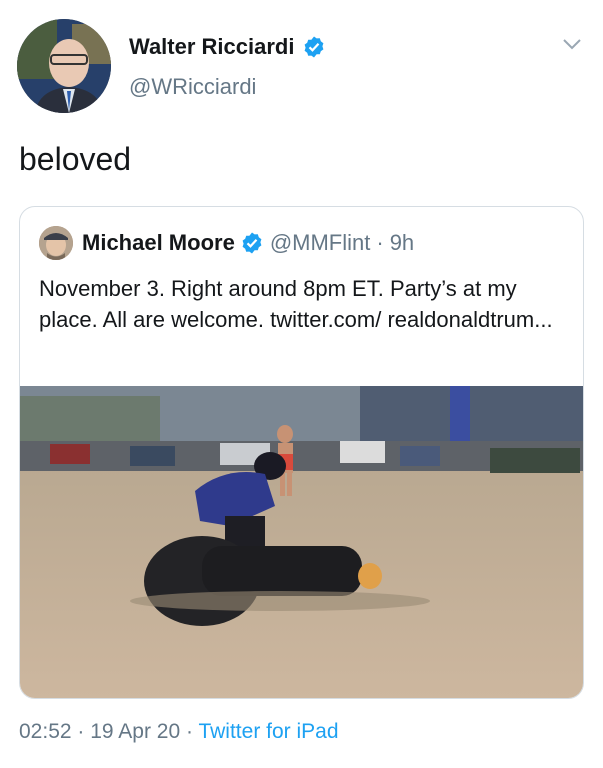 The image size is (603, 768). I want to click on author-name: Walter Ricciardi, so click(211, 47).